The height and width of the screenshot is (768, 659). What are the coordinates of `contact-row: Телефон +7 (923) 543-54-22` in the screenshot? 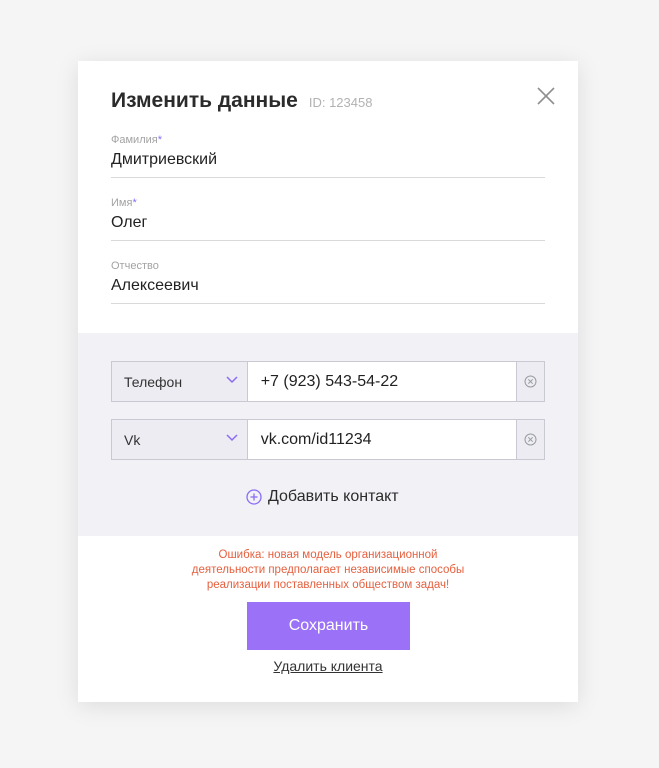 It's located at (328, 381).